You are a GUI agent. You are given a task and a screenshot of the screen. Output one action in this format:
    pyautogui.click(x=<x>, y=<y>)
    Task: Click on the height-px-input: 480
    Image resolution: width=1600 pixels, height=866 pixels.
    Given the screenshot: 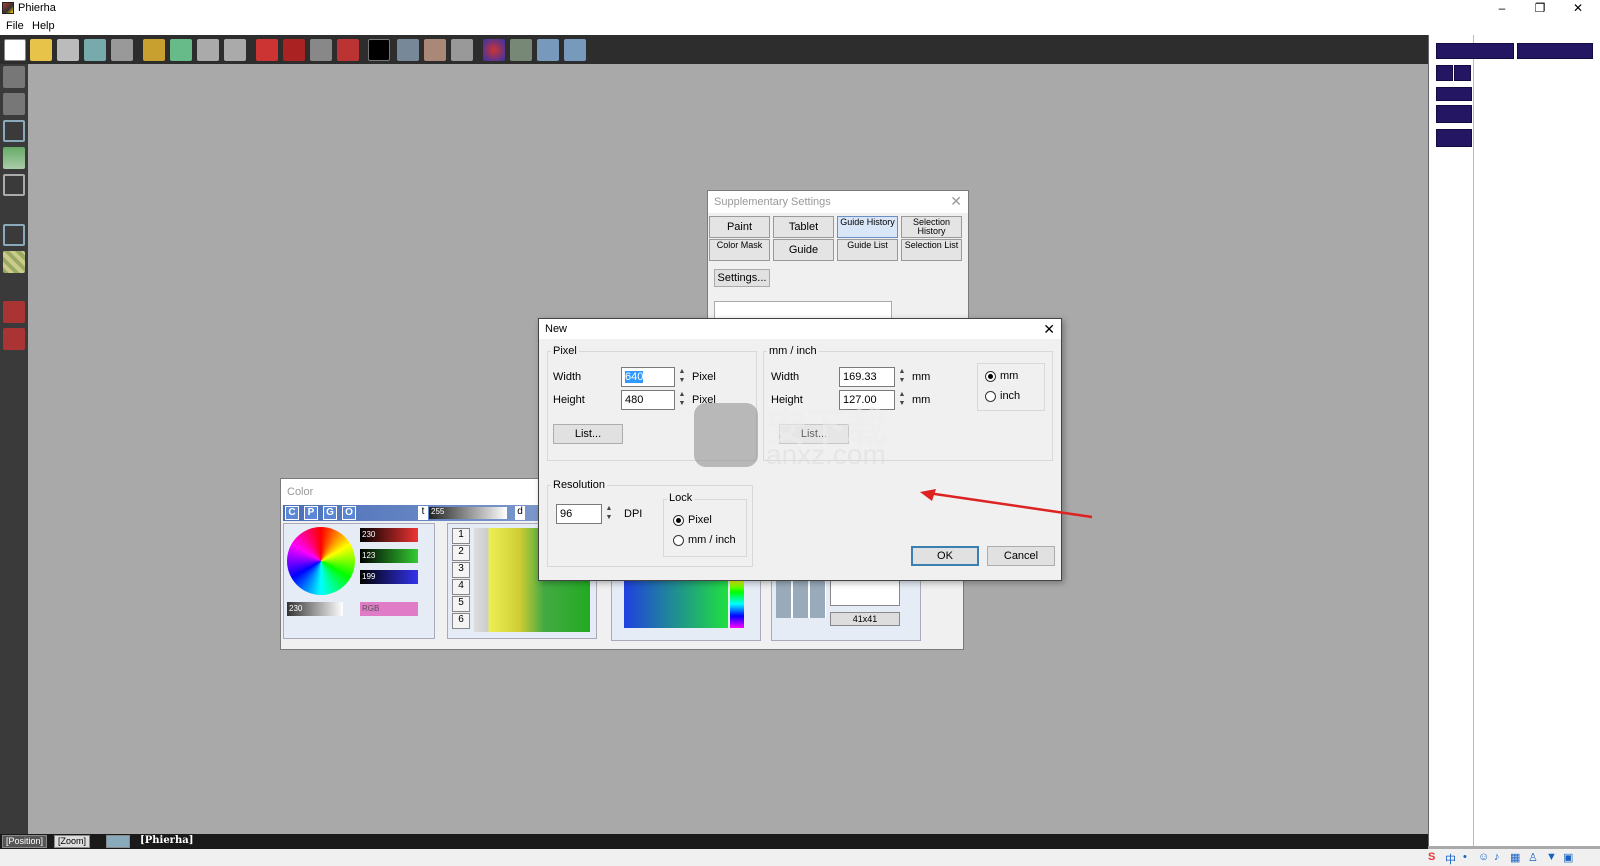 What is the action you would take?
    pyautogui.click(x=648, y=400)
    